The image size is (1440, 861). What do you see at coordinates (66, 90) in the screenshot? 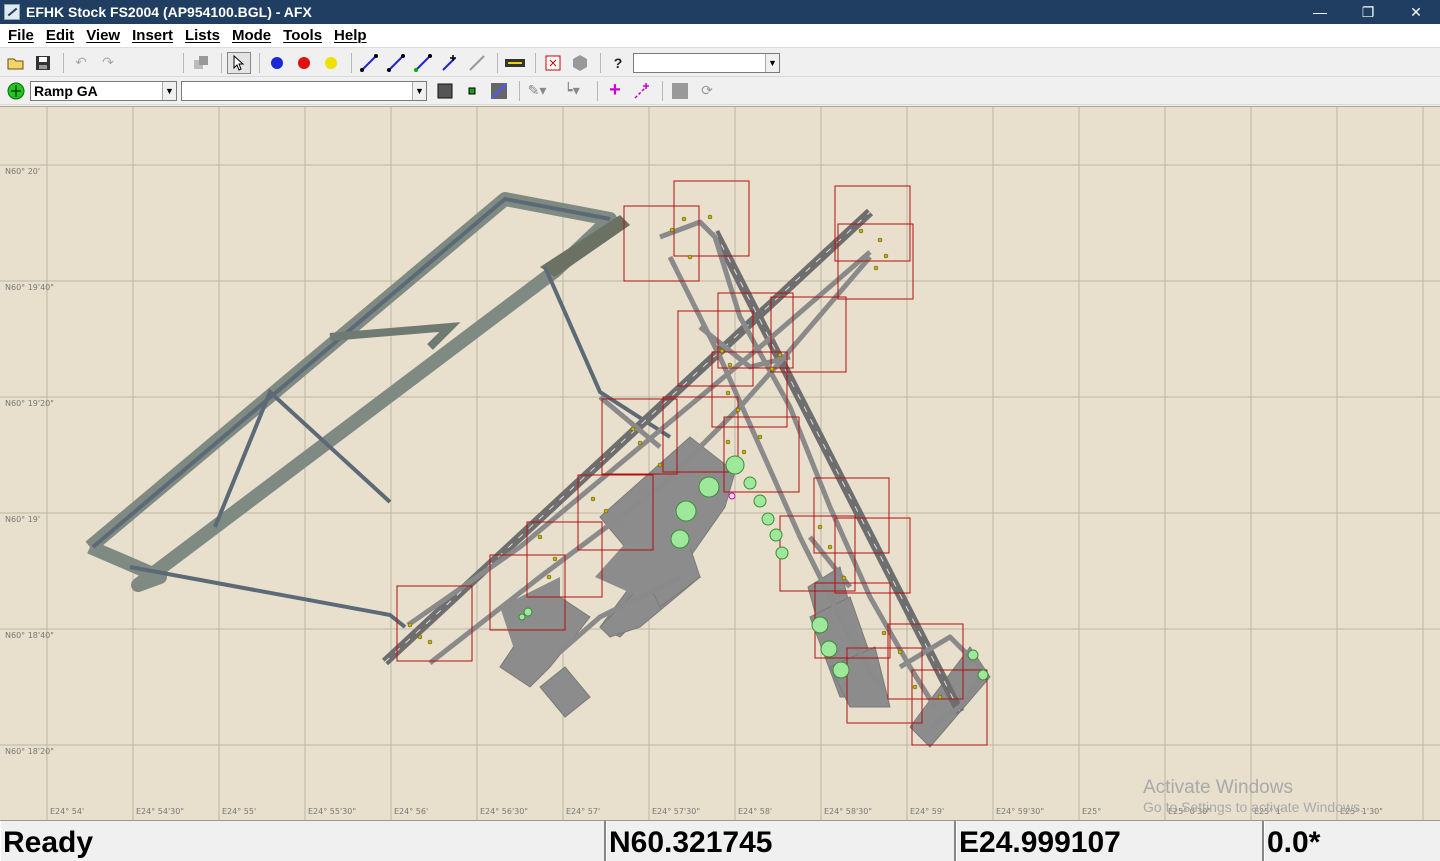
I see `ramp-type-value: Ramp GA` at bounding box center [66, 90].